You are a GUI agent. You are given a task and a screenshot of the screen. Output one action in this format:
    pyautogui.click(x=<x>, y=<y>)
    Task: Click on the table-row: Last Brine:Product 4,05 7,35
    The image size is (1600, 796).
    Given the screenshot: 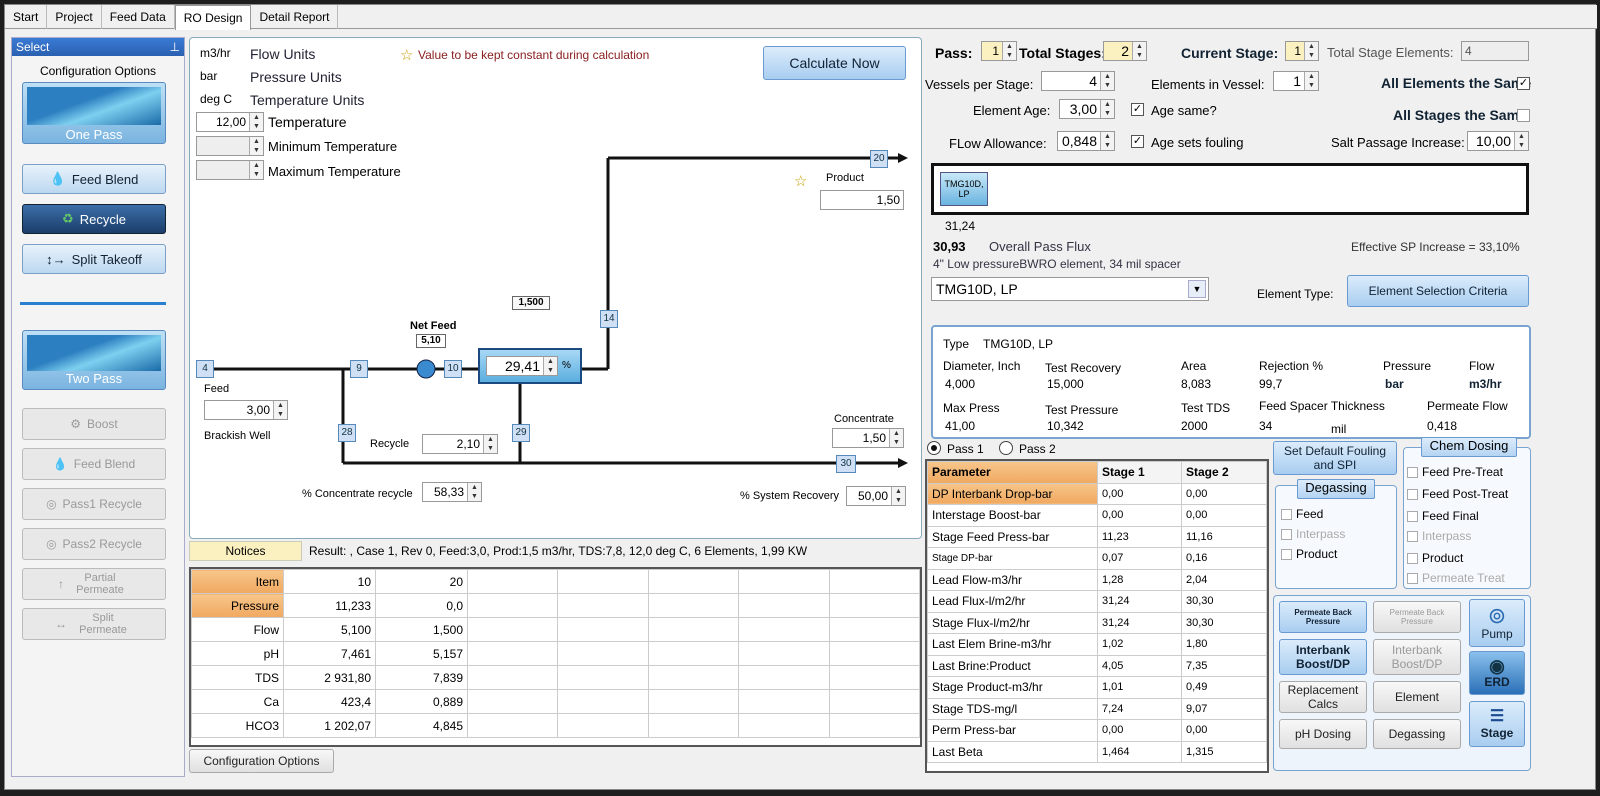 What is the action you would take?
    pyautogui.click(x=1097, y=665)
    